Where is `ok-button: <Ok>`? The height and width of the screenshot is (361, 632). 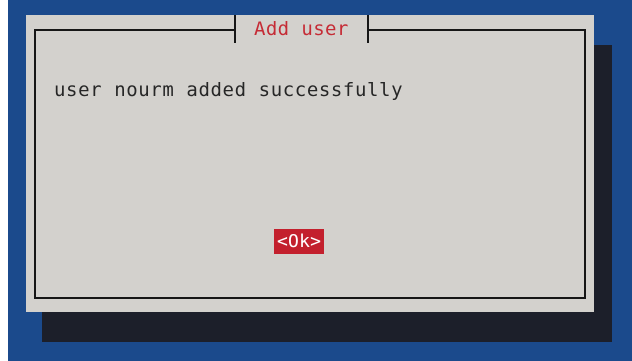 ok-button: <Ok> is located at coordinates (299, 241).